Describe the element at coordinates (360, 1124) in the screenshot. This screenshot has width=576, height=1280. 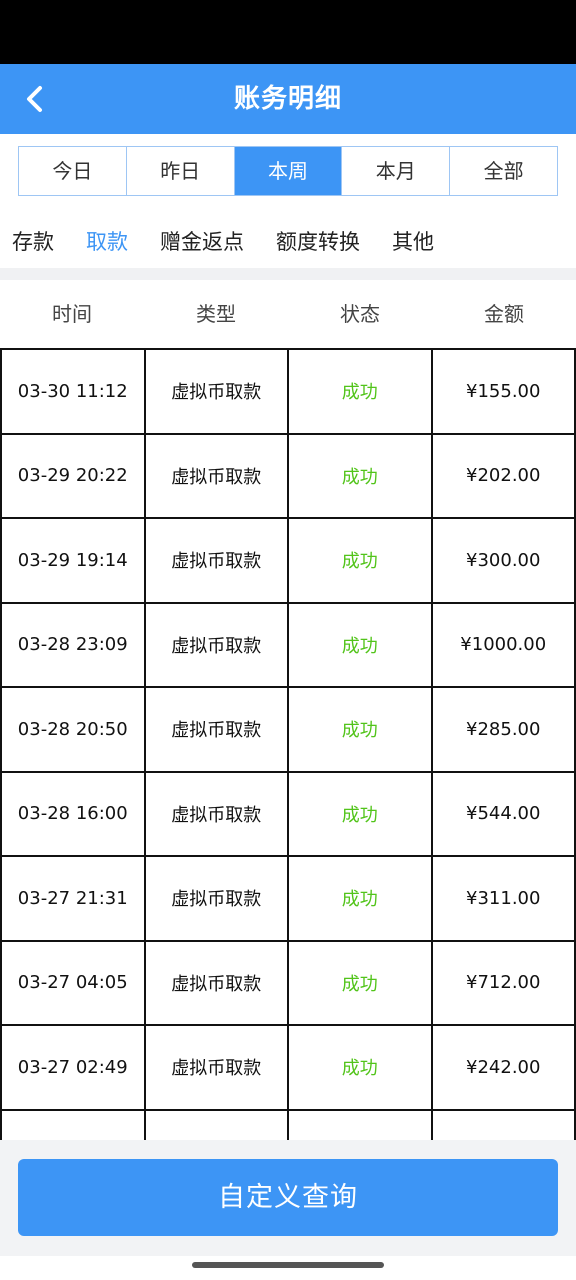
I see `cell-status` at that location.